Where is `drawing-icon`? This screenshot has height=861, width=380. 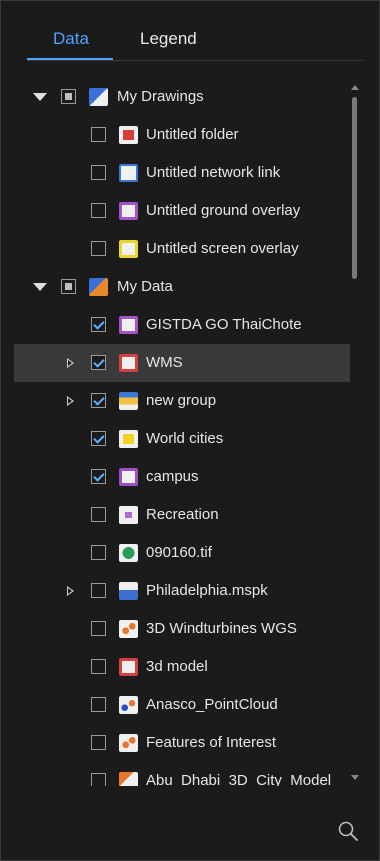
drawing-icon is located at coordinates (98, 97).